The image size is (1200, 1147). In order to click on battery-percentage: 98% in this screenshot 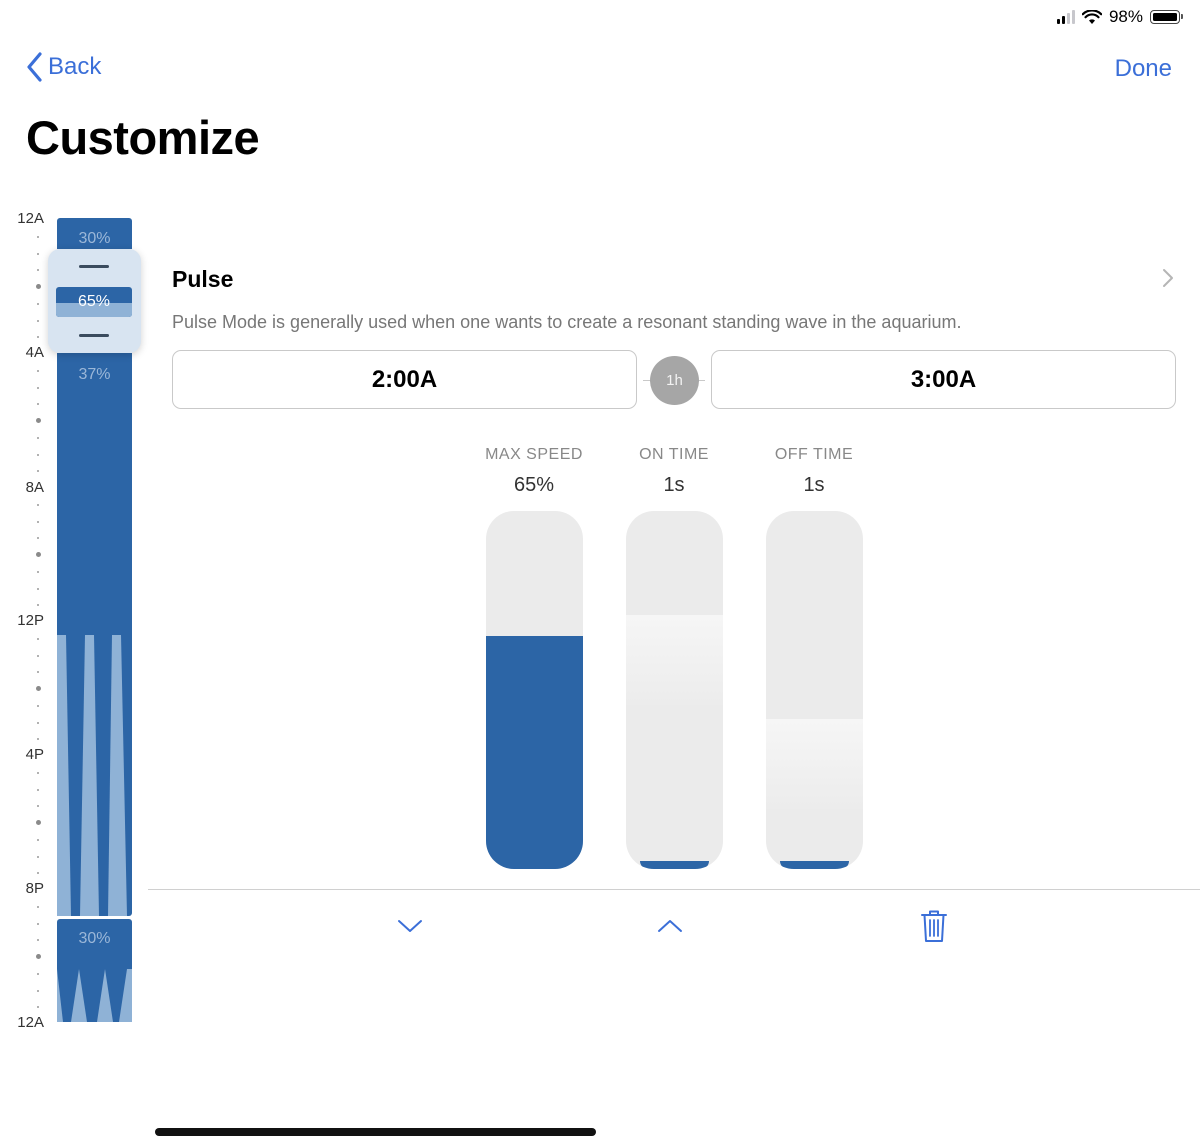, I will do `click(1125, 16)`.